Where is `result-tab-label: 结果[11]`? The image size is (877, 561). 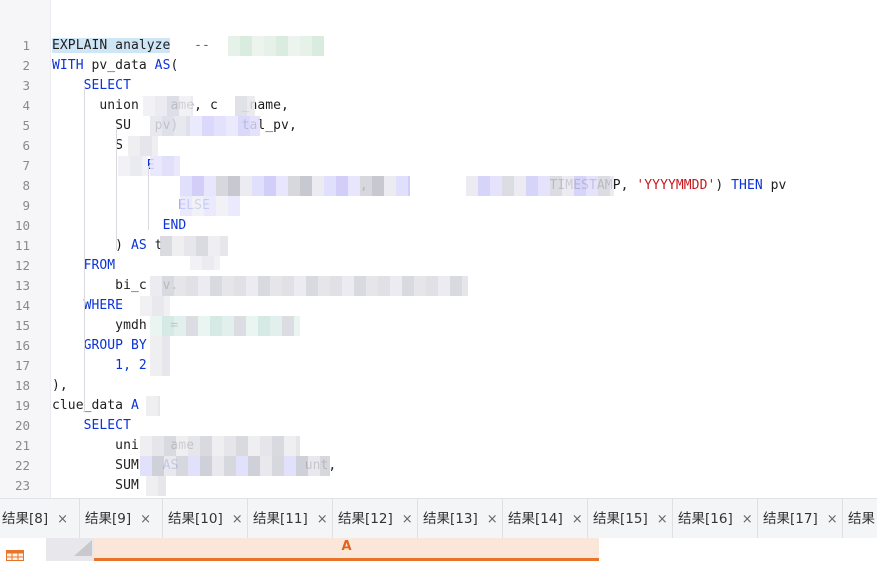 result-tab-label: 结果[11] is located at coordinates (280, 519).